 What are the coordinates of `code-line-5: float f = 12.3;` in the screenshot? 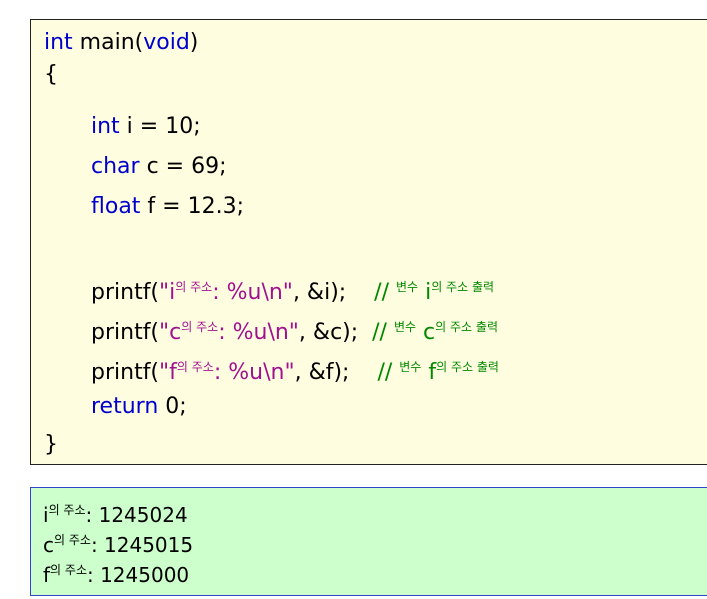 It's located at (144, 207).